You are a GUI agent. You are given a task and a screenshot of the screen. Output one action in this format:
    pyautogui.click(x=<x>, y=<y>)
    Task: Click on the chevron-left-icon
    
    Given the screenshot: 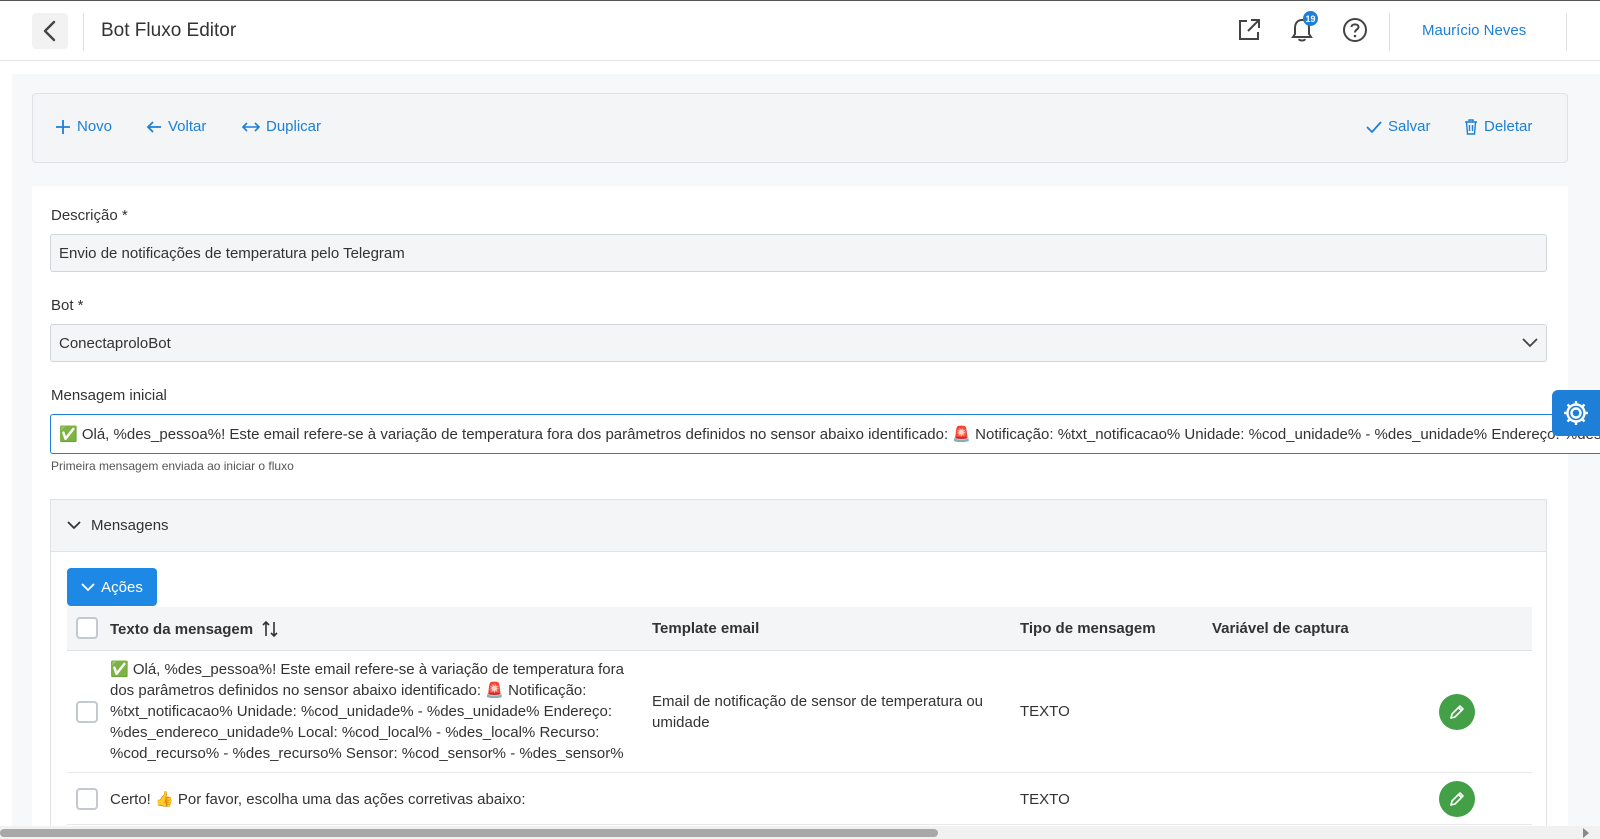 What is the action you would take?
    pyautogui.click(x=49, y=31)
    